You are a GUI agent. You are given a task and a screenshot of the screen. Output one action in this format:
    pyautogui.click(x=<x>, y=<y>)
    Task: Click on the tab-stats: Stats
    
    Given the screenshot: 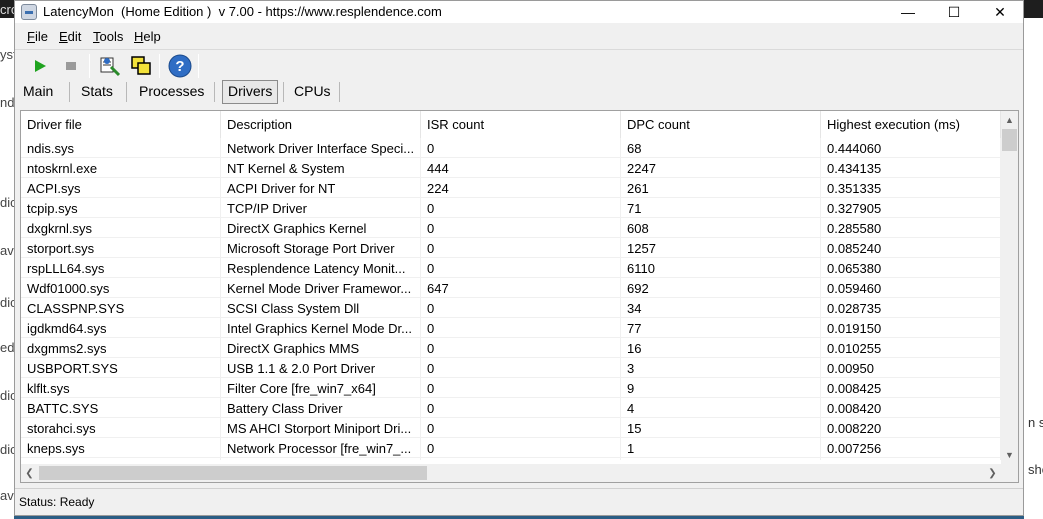 What is the action you would take?
    pyautogui.click(x=97, y=92)
    